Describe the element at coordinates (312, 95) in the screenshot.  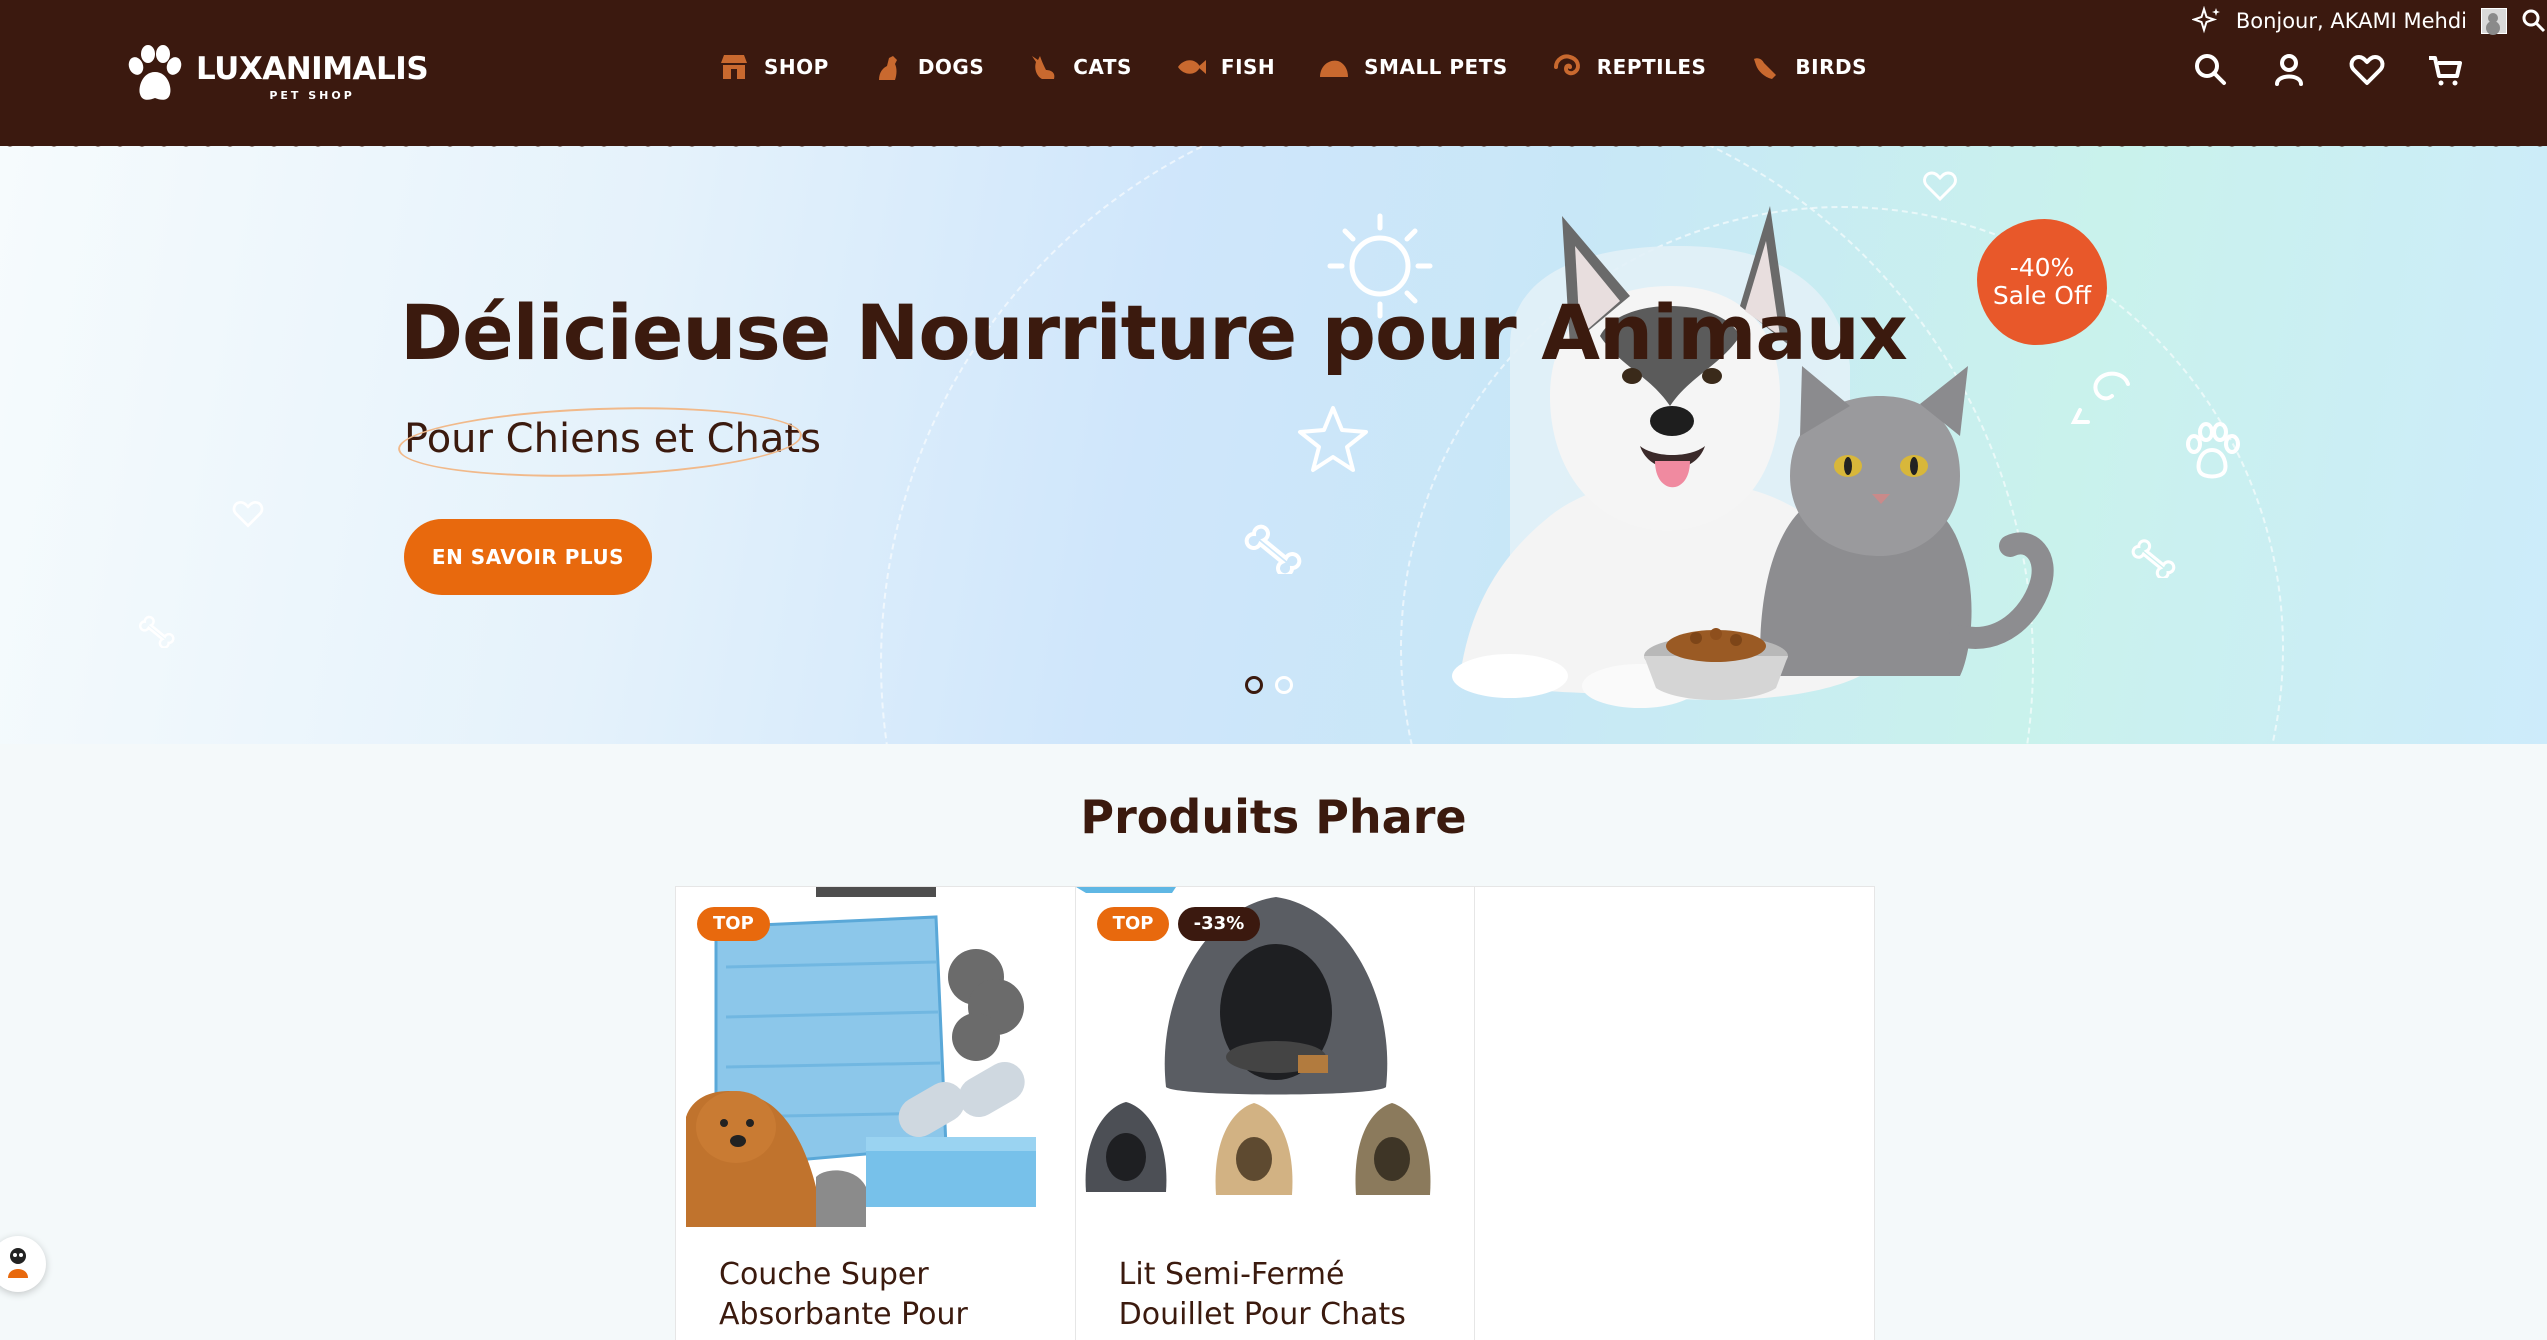
I see `logo-subtitle: PET SHOP` at that location.